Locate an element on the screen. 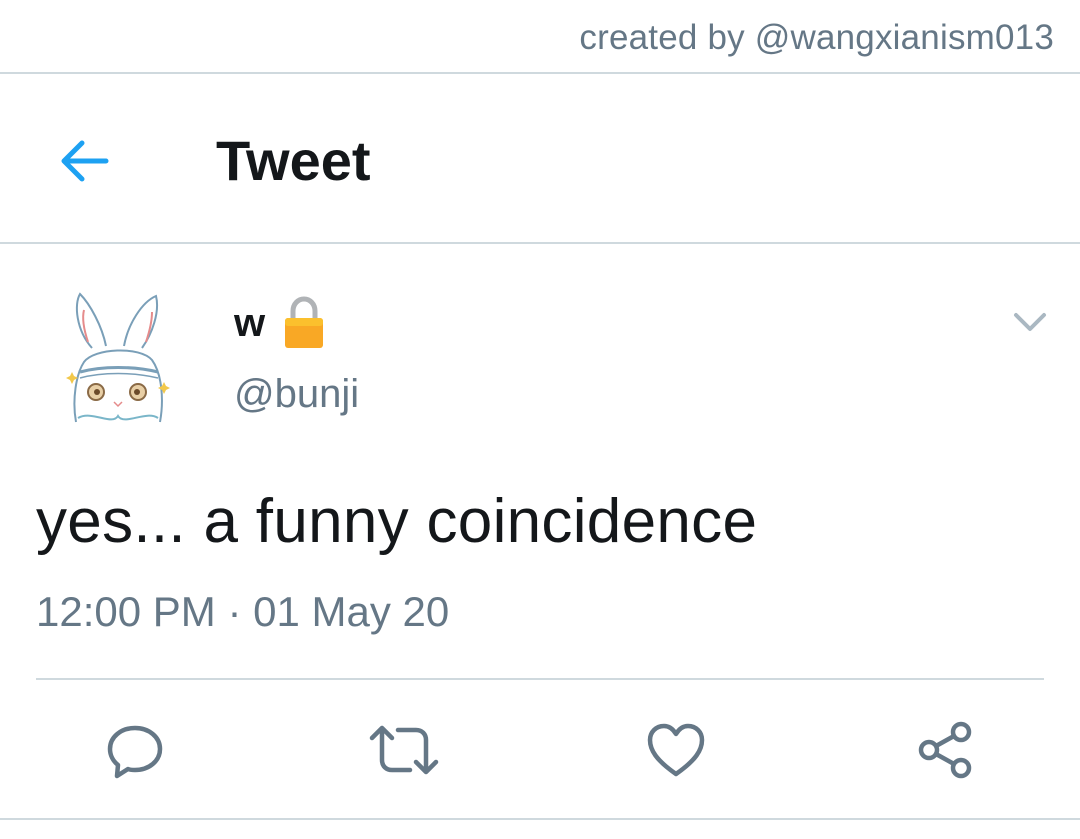 This screenshot has height=839, width=1080. reply-icon is located at coordinates (135, 752).